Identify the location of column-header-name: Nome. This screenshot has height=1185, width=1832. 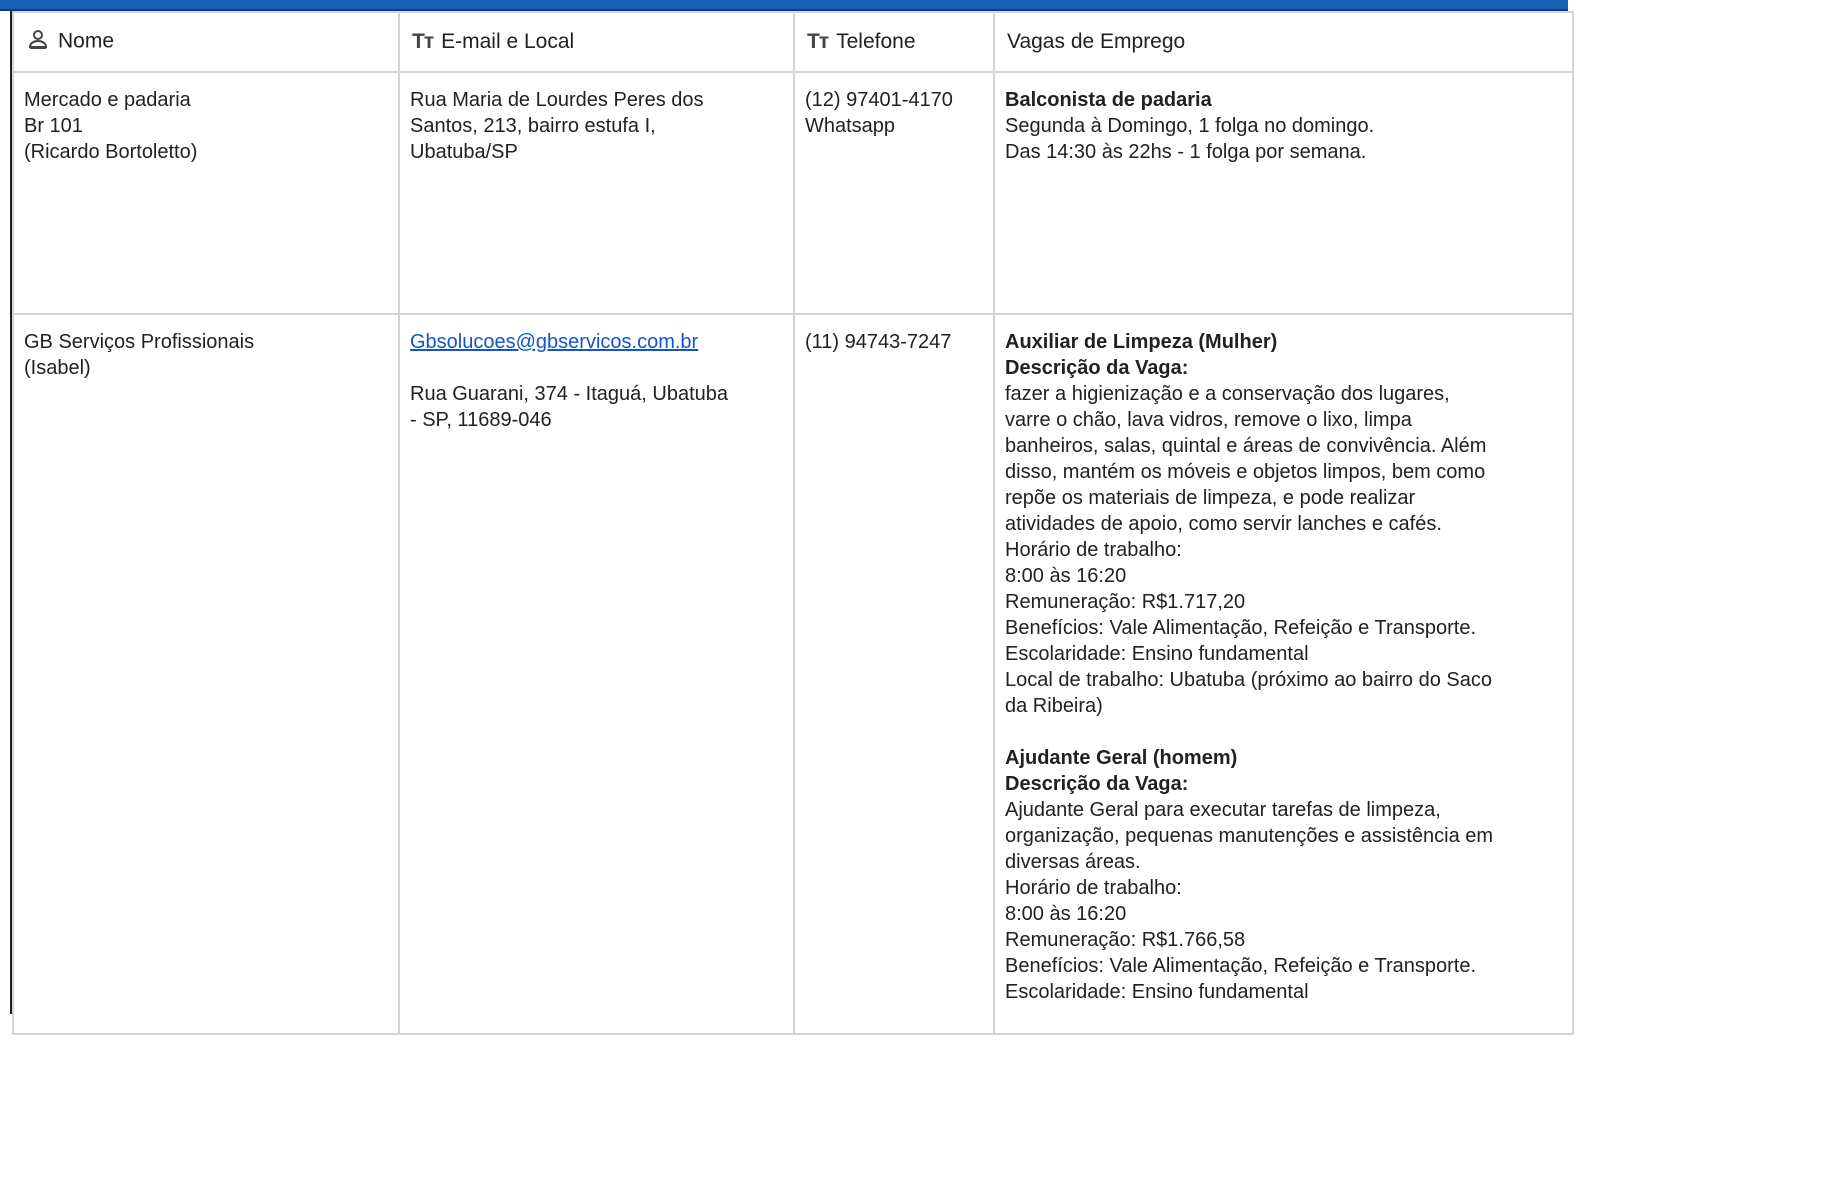
(206, 42).